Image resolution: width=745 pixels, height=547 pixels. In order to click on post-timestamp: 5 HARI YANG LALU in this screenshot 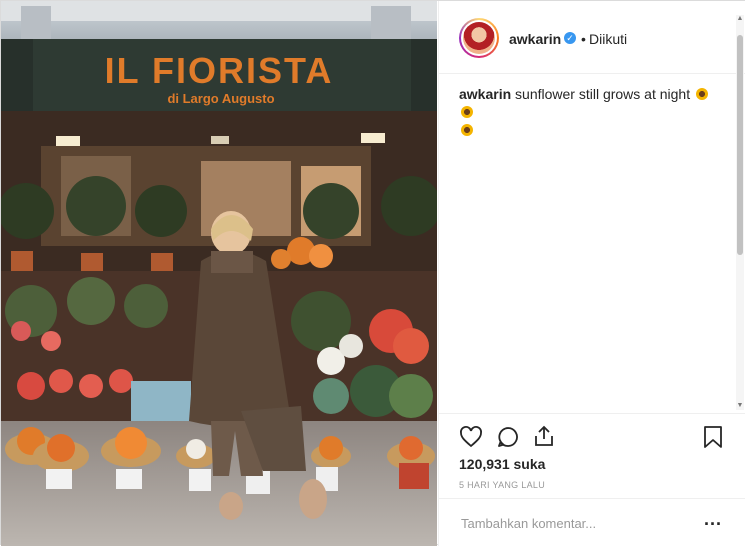, I will do `click(502, 485)`.